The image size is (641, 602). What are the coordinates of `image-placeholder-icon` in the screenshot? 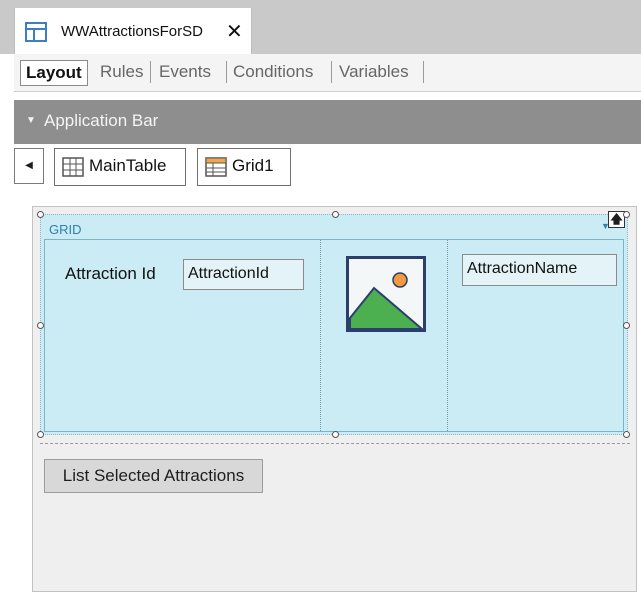 It's located at (386, 294).